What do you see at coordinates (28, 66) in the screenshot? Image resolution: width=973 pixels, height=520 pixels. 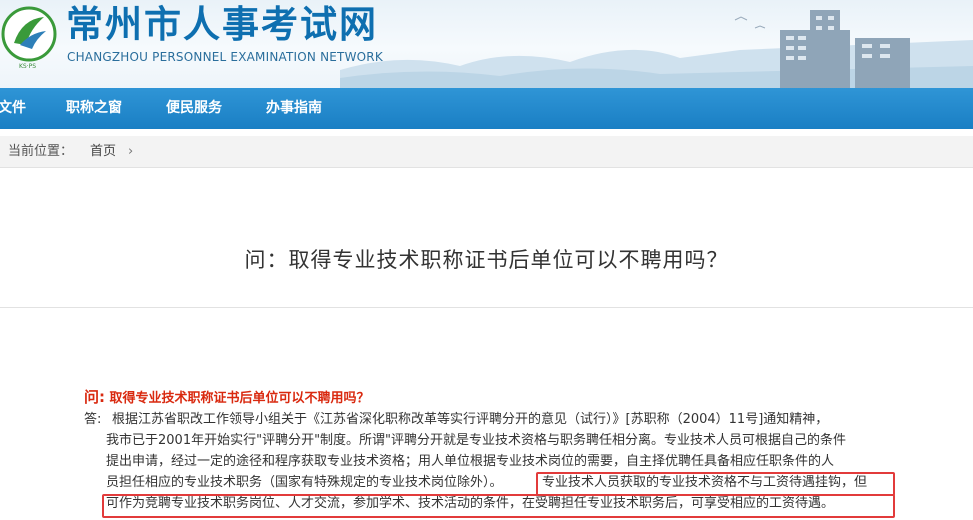 I see `logo-text: KS·PS` at bounding box center [28, 66].